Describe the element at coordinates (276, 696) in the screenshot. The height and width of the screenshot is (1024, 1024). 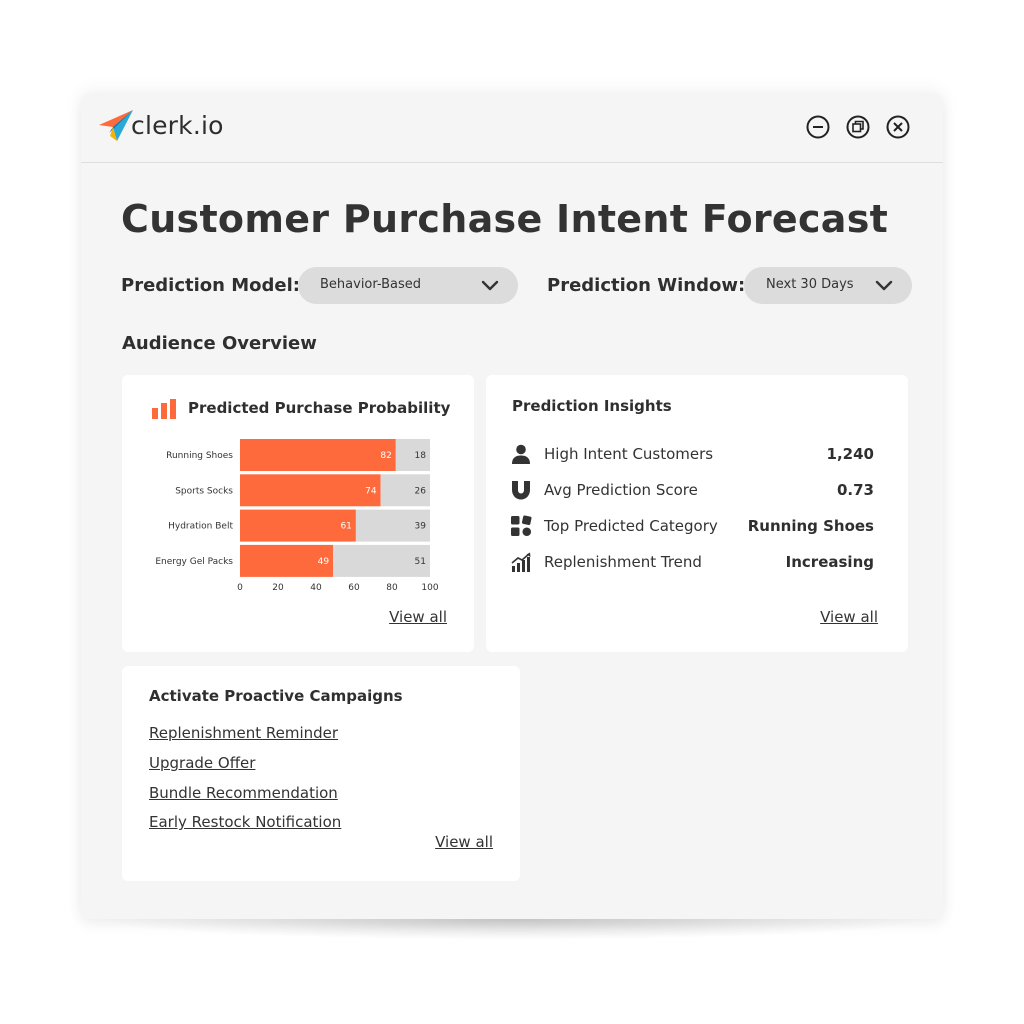
I see `campaigns-card-title: Activate Proactive Campaigns` at that location.